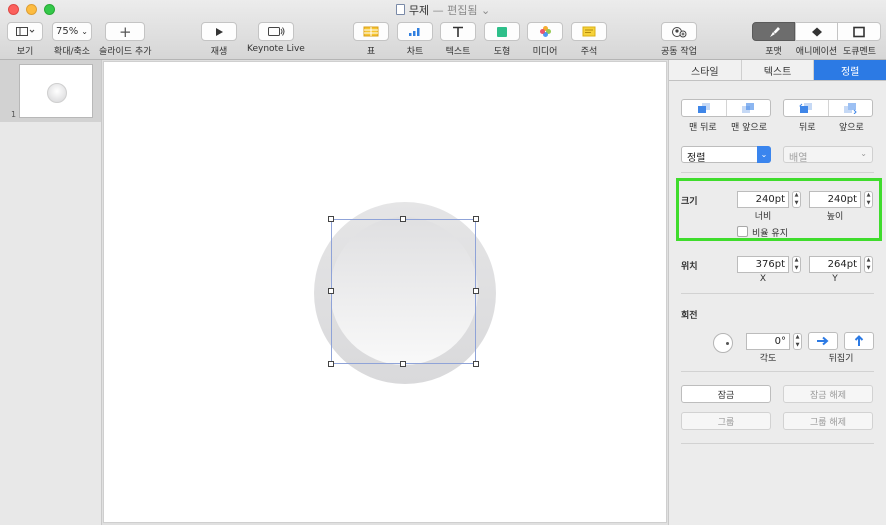 This screenshot has height=525, width=886. What do you see at coordinates (371, 52) in the screenshot?
I see `table-label: 표` at bounding box center [371, 52].